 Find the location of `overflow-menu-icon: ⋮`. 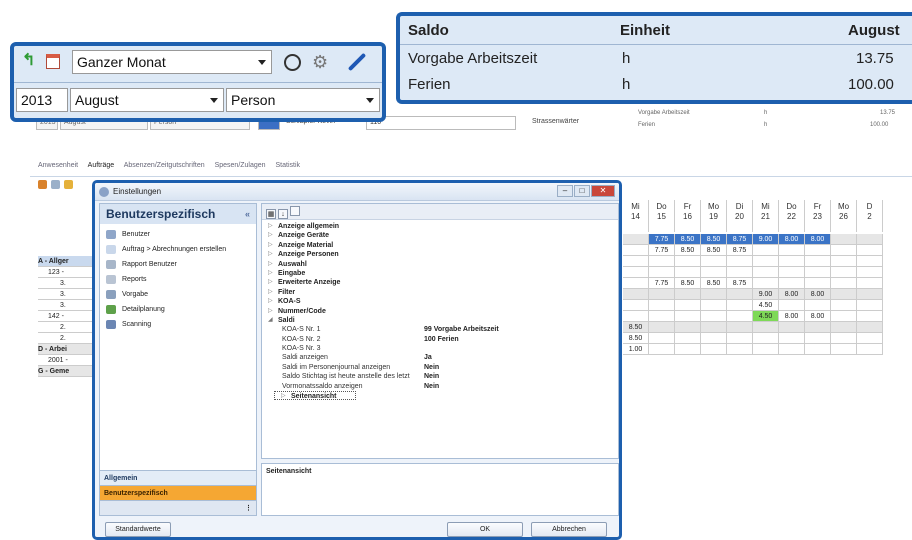

overflow-menu-icon: ⋮ is located at coordinates (248, 508).